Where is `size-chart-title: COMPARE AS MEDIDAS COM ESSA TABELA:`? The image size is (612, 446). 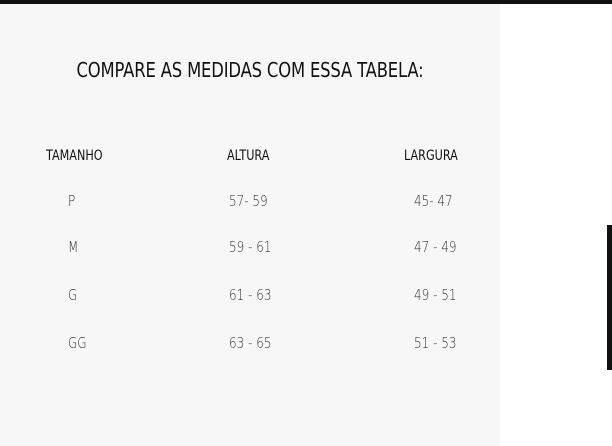 size-chart-title: COMPARE AS MEDIDAS COM ESSA TABELA: is located at coordinates (250, 70).